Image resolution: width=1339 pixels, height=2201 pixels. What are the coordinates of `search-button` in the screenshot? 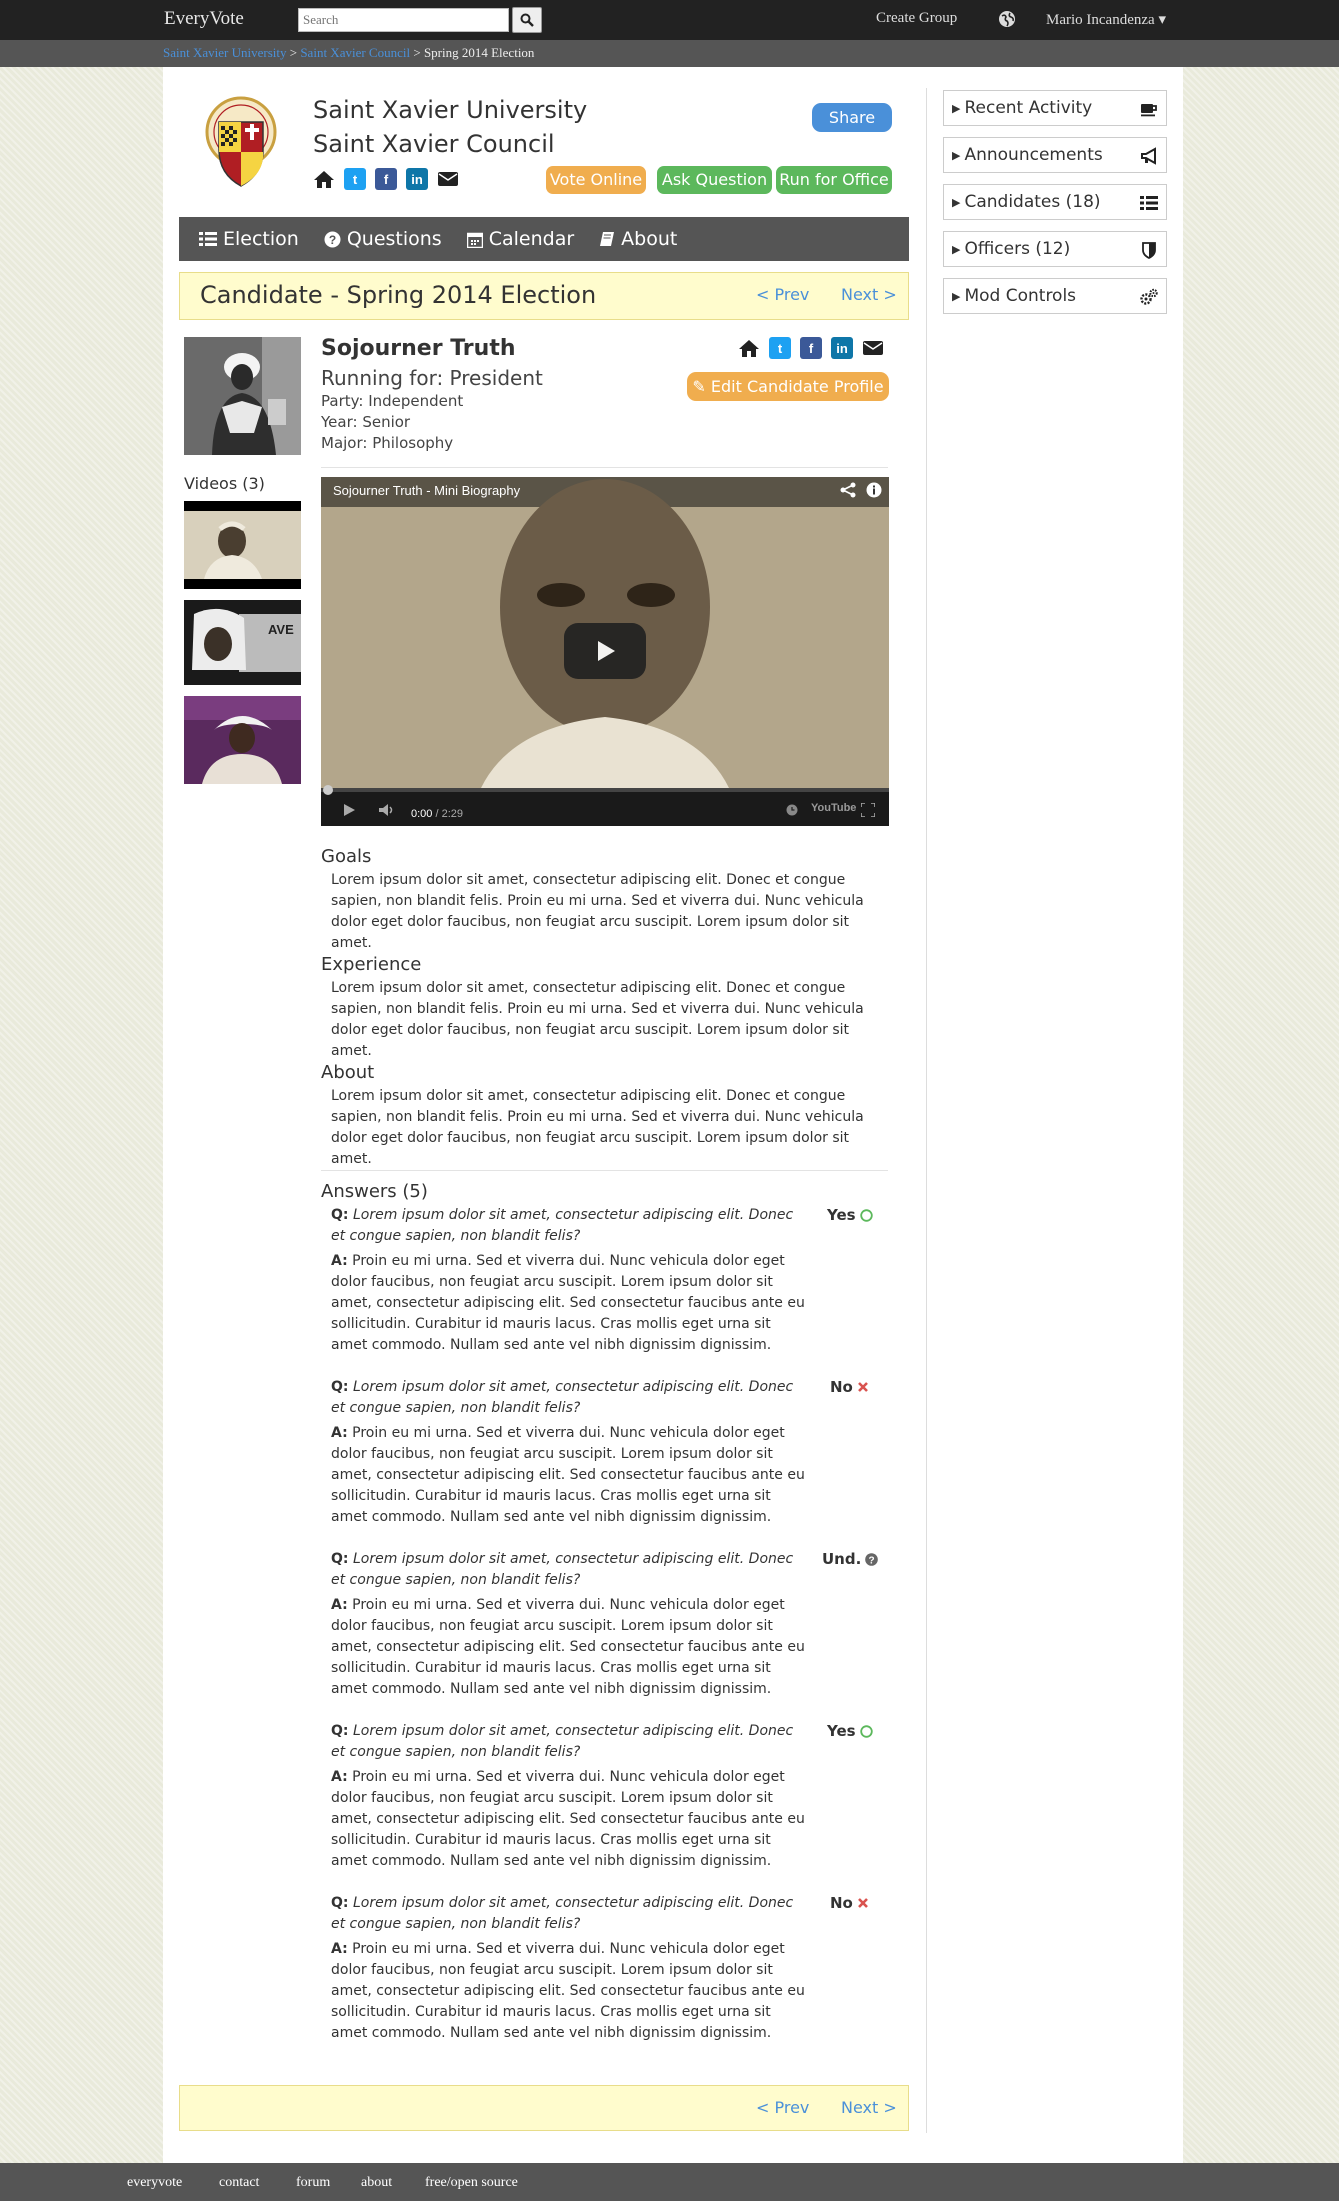 It's located at (527, 20).